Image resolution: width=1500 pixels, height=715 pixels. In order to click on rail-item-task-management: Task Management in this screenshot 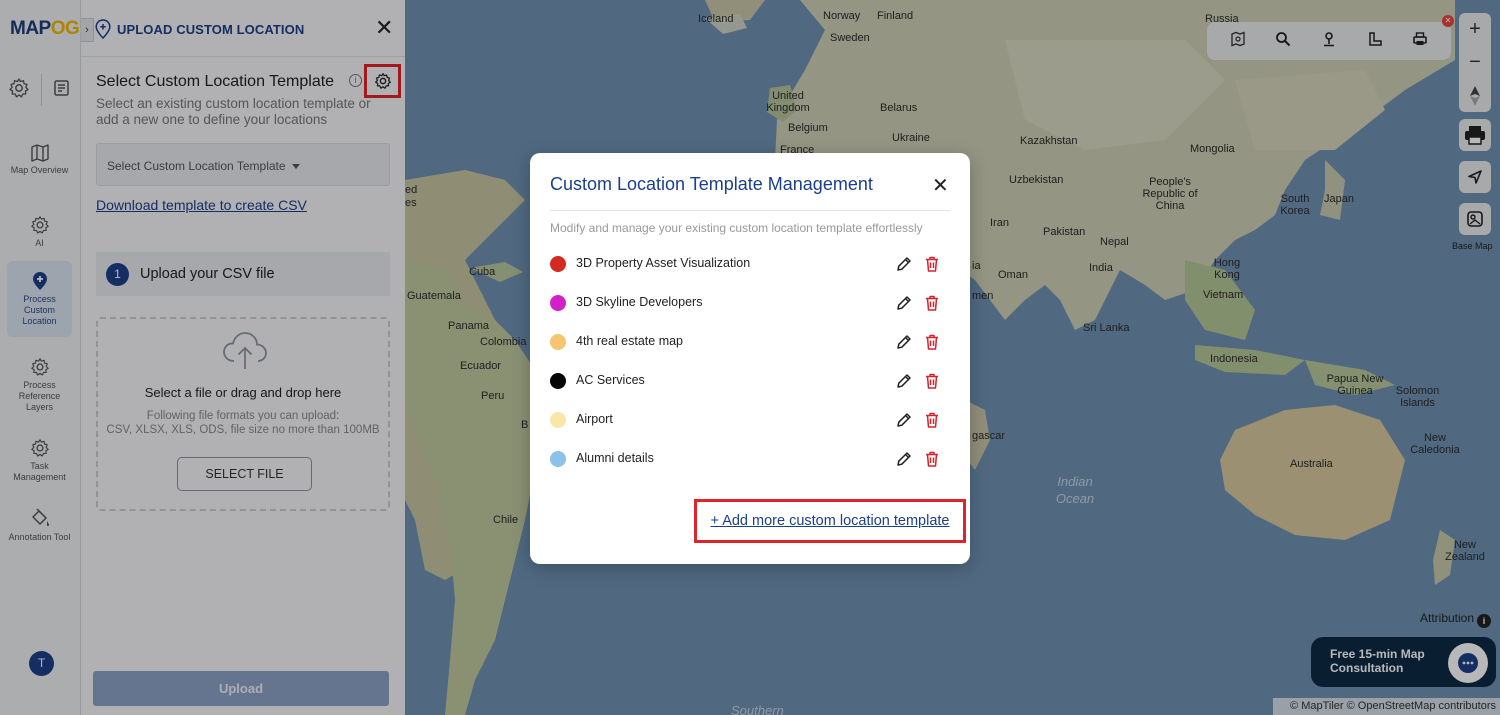, I will do `click(39, 460)`.